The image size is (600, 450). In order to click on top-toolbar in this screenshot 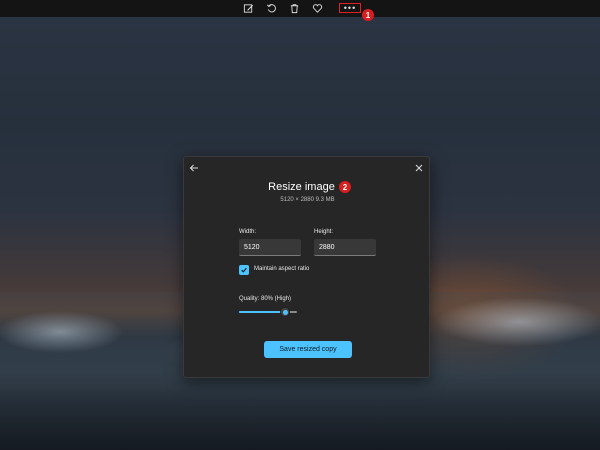, I will do `click(300, 8)`.